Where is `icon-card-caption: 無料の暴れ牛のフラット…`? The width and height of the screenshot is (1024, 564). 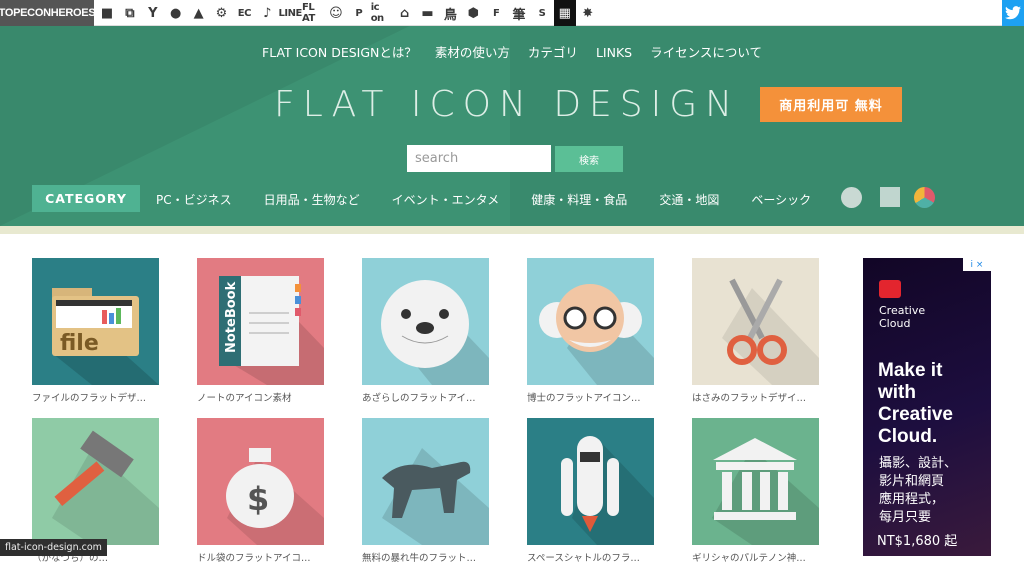
icon-card-caption: 無料の暴れ牛のフラット… is located at coordinates (425, 557).